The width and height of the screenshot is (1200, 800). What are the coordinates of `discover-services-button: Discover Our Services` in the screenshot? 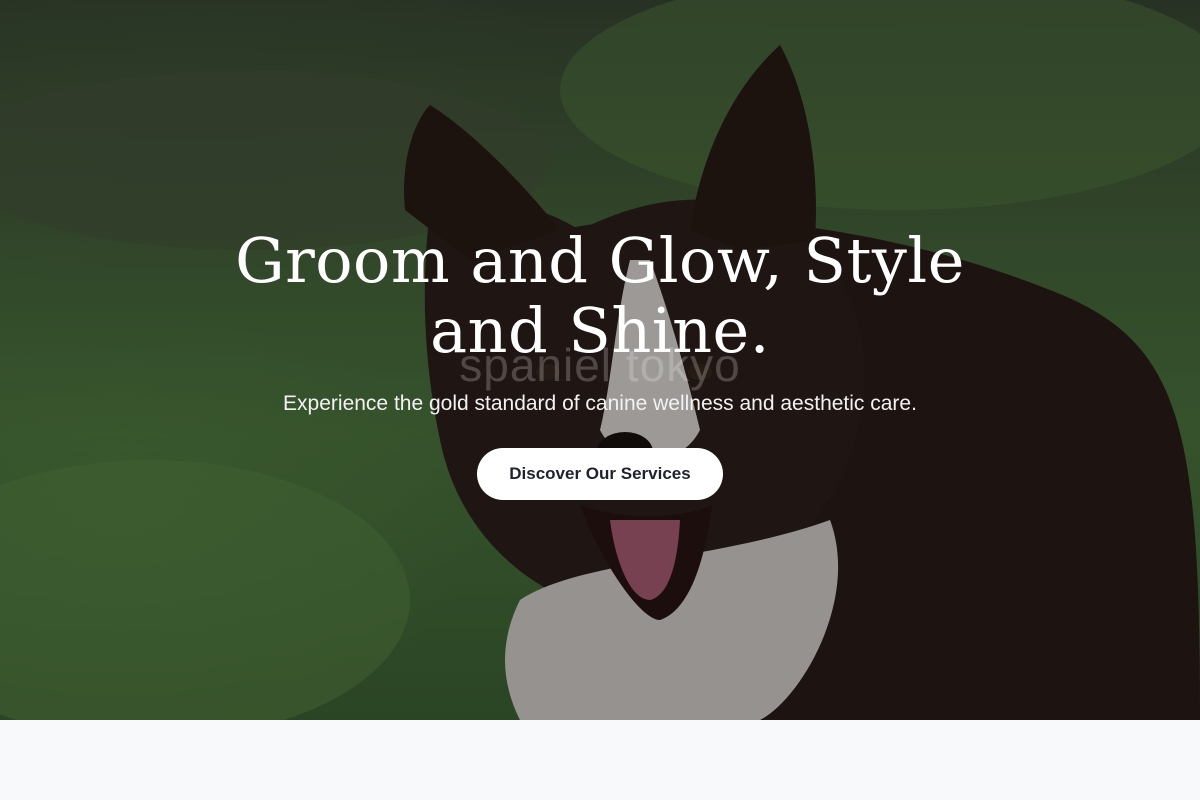 It's located at (600, 474).